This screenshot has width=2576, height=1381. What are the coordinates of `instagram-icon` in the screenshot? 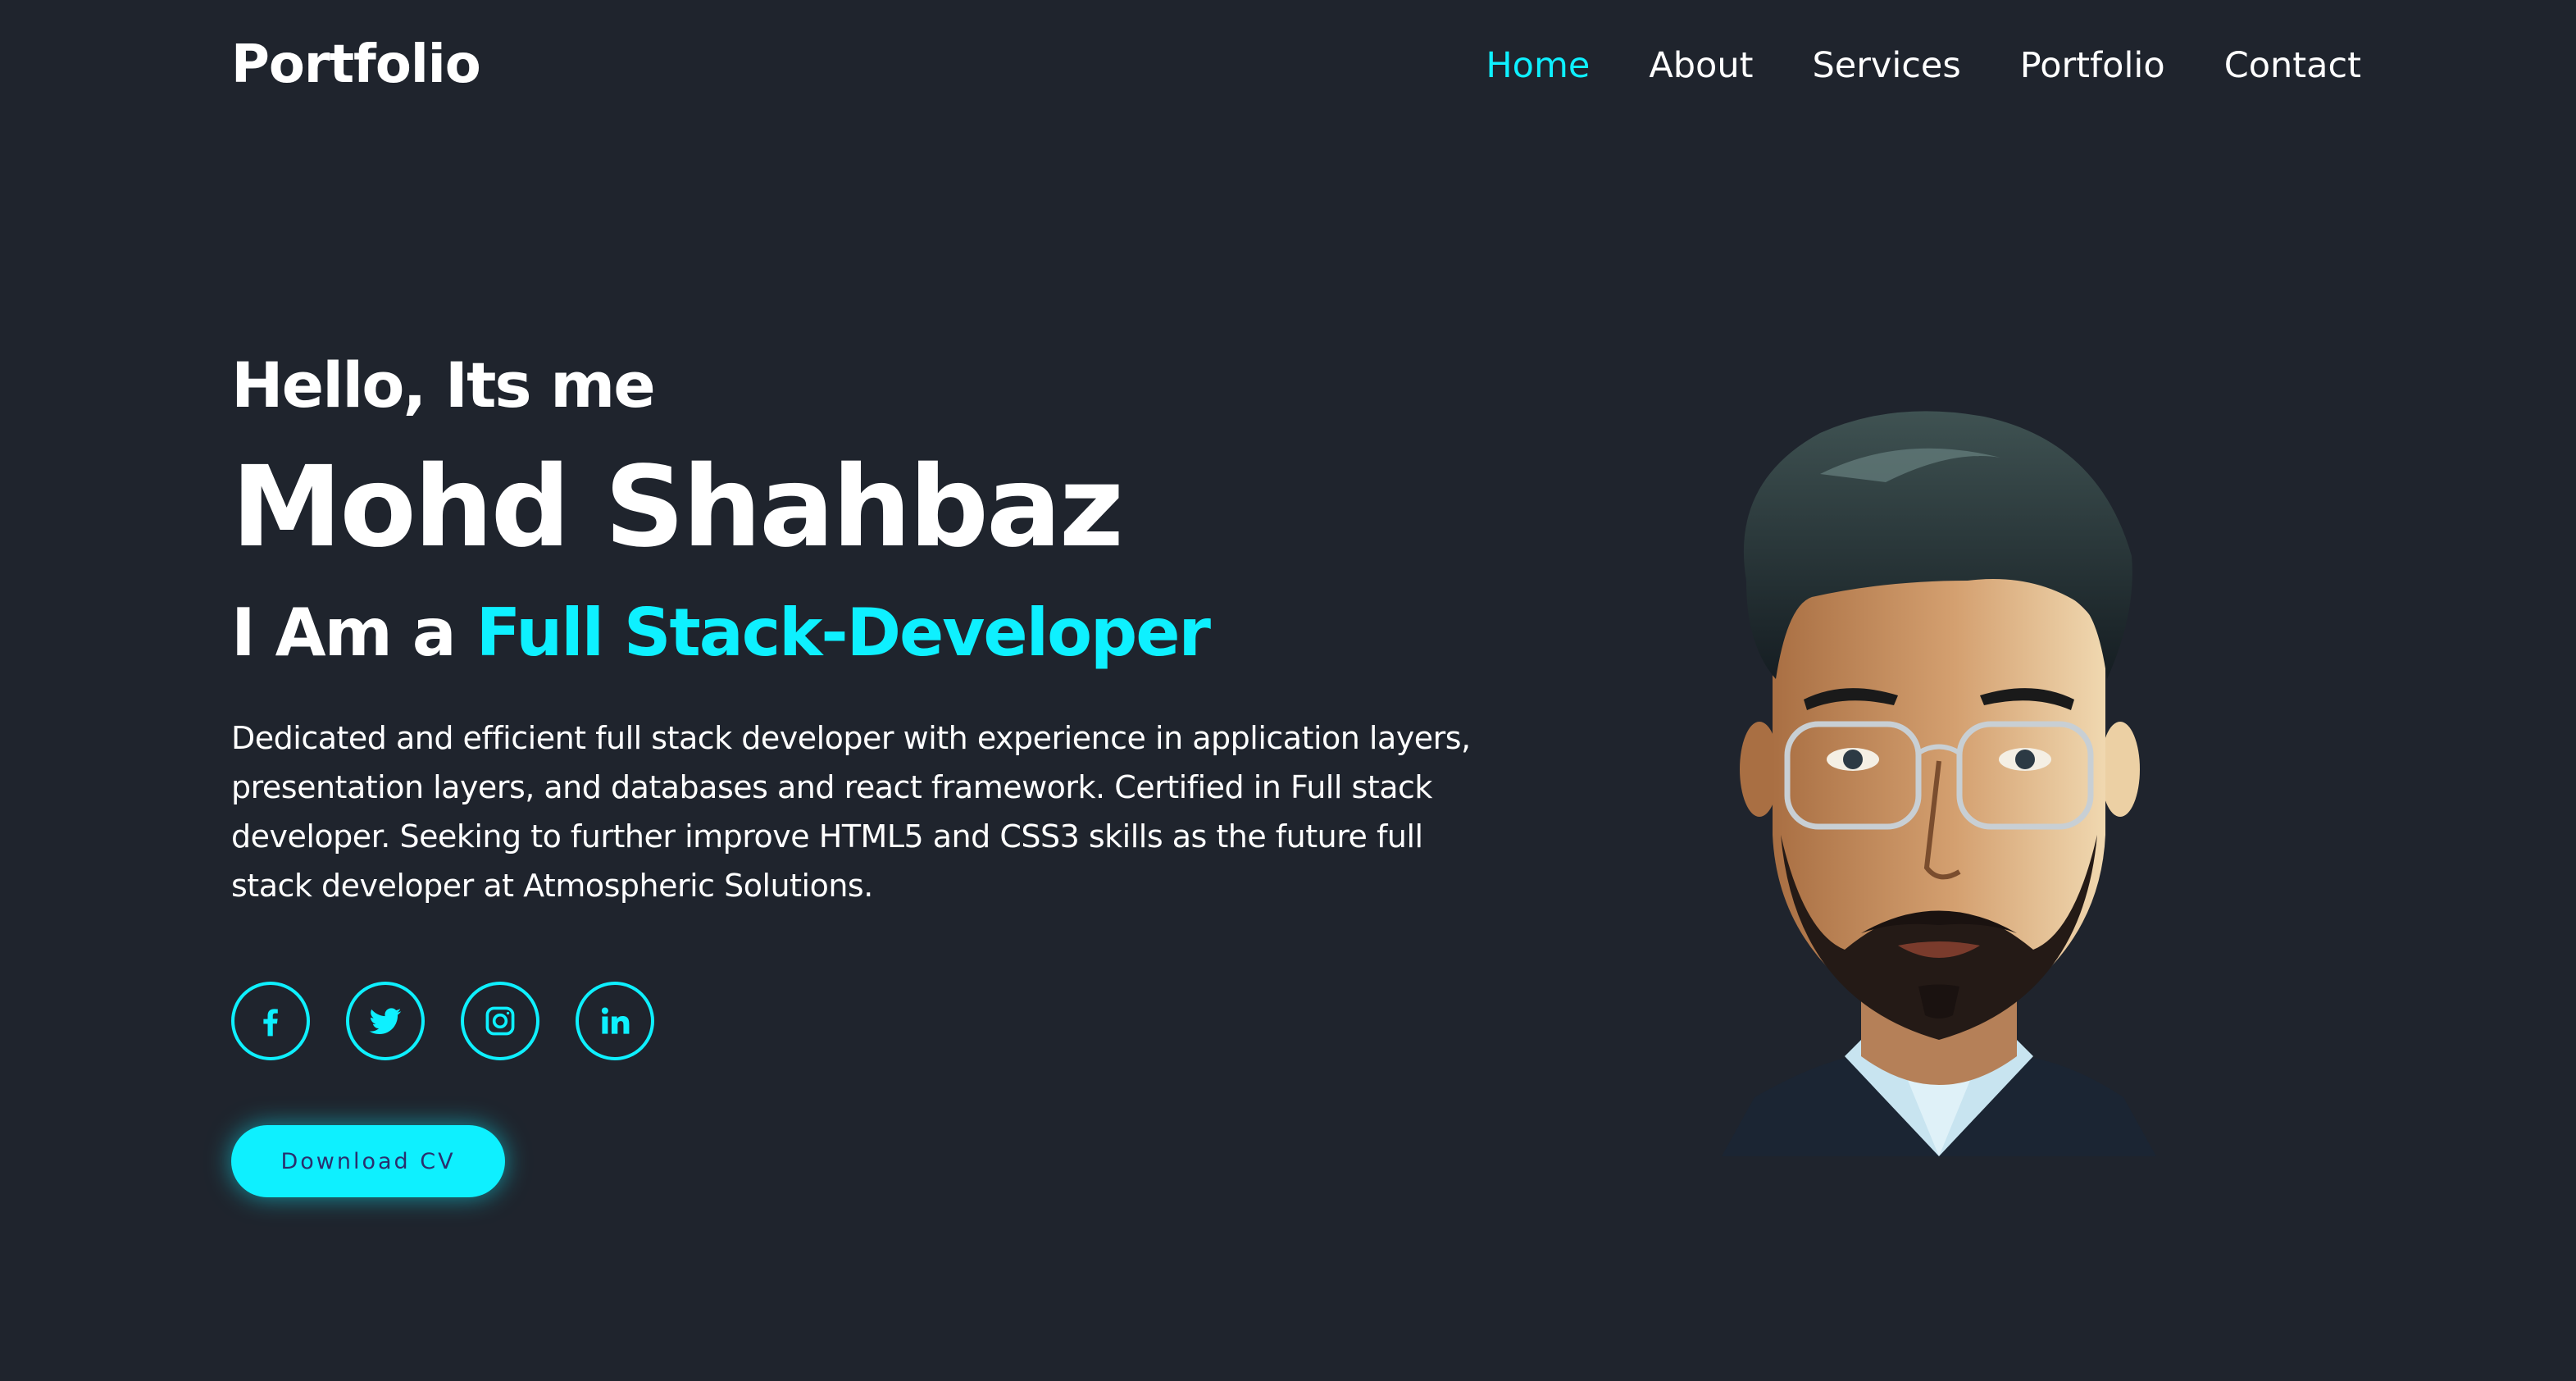 It's located at (500, 1021).